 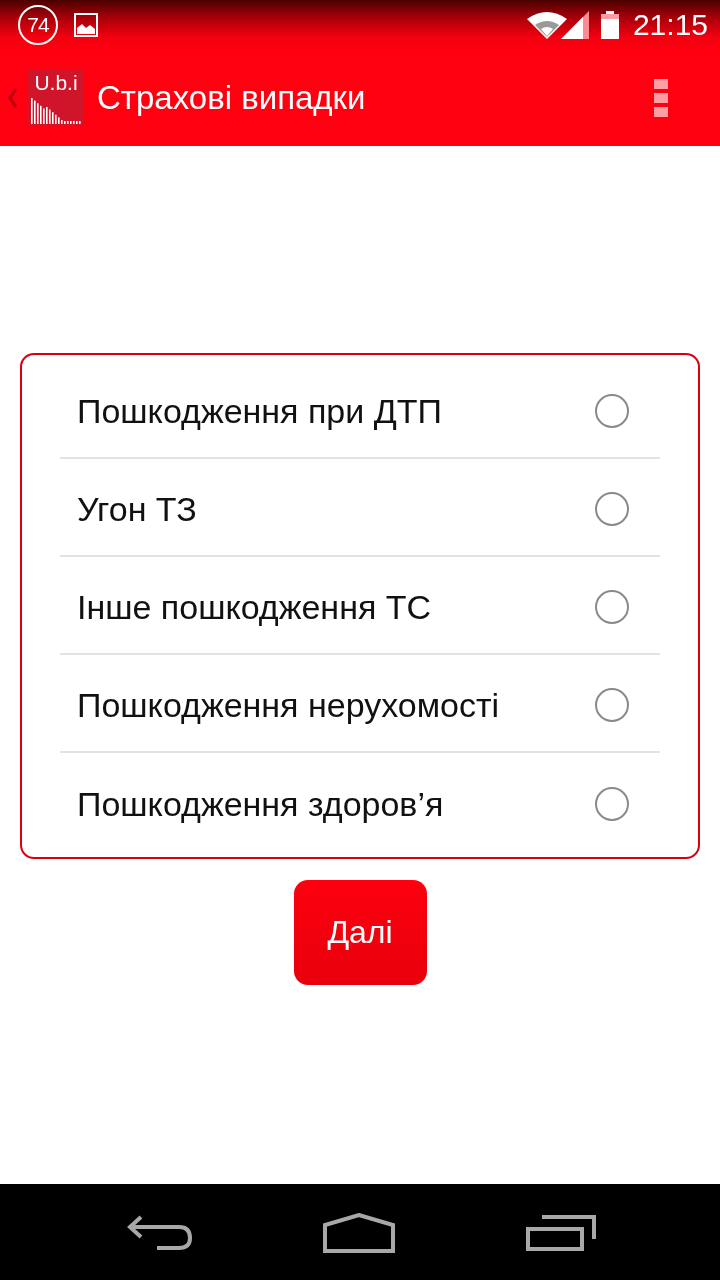 I want to click on option-label: Інше пошкодження ТС, so click(x=254, y=607).